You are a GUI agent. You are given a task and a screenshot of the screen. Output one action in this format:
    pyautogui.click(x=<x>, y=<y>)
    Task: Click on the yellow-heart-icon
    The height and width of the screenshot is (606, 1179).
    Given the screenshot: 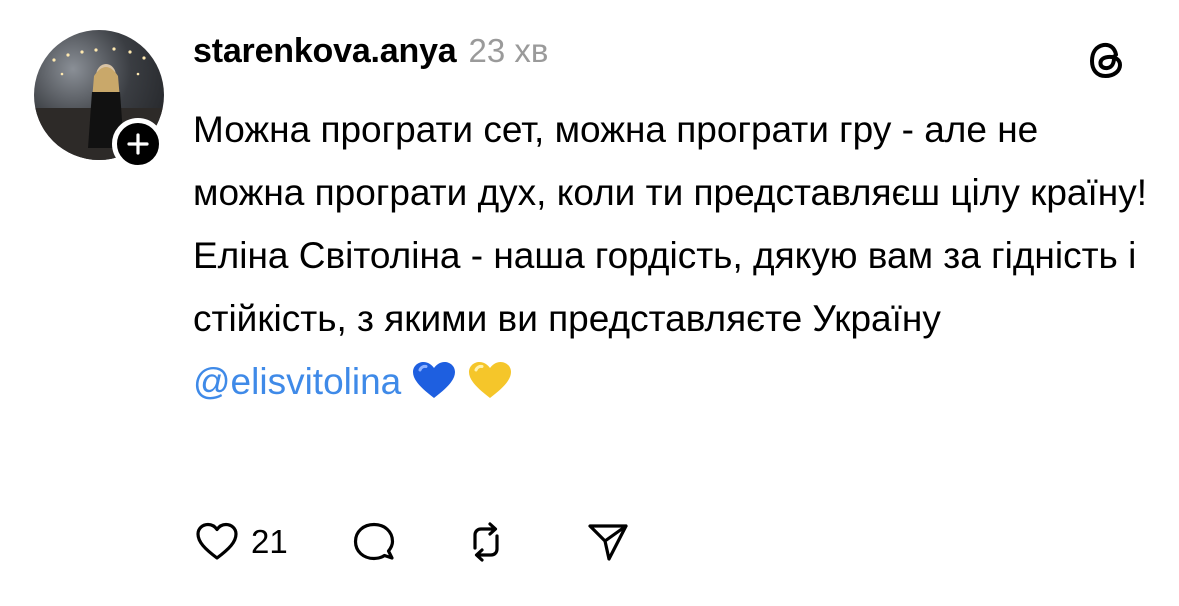 What is the action you would take?
    pyautogui.click(x=490, y=387)
    